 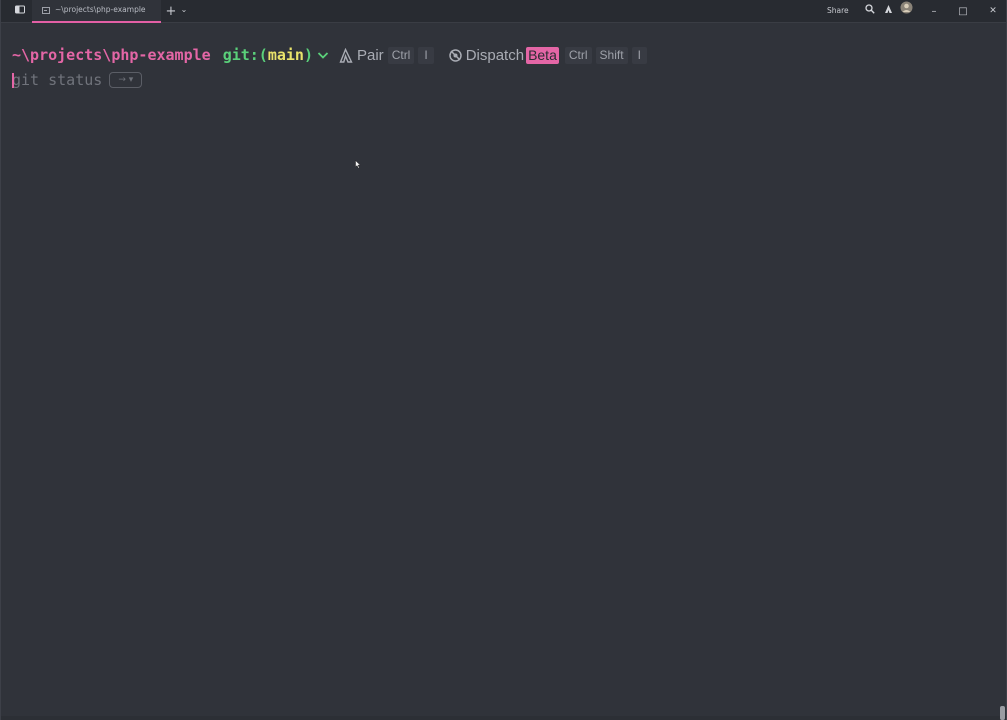 I want to click on pair-label: Pair, so click(x=370, y=55).